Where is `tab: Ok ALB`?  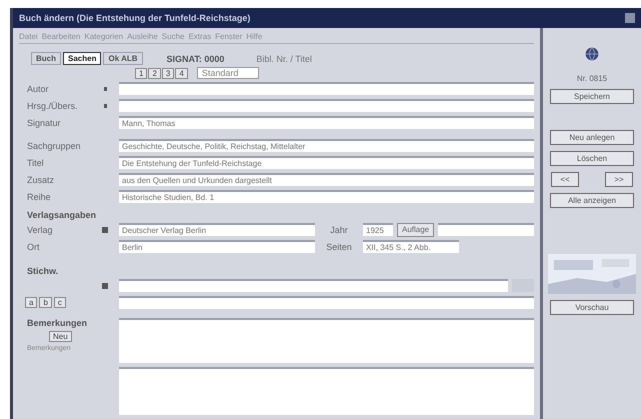
tab: Ok ALB is located at coordinates (123, 58).